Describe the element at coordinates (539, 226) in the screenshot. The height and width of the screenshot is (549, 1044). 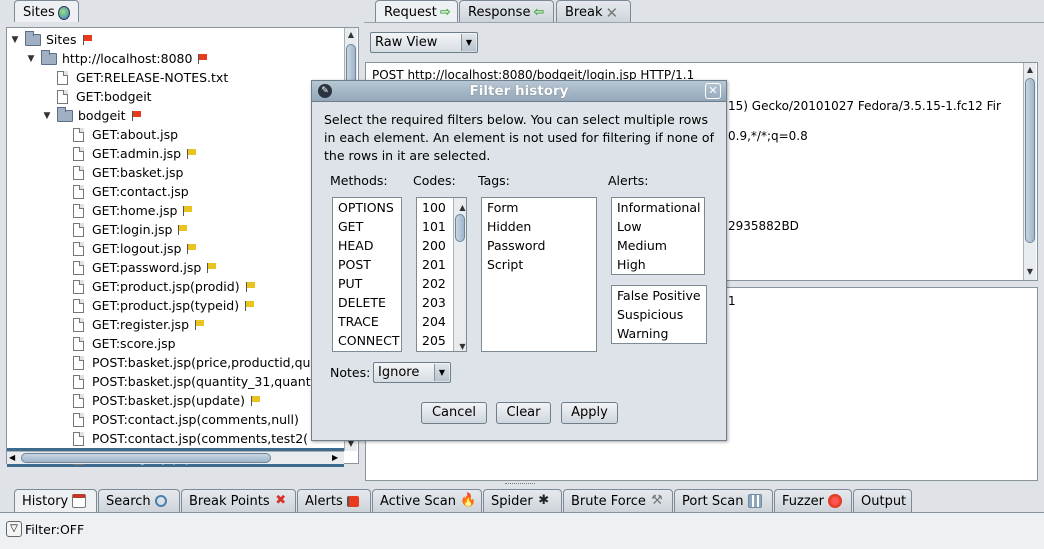
I see `tag-option: Hidden` at that location.